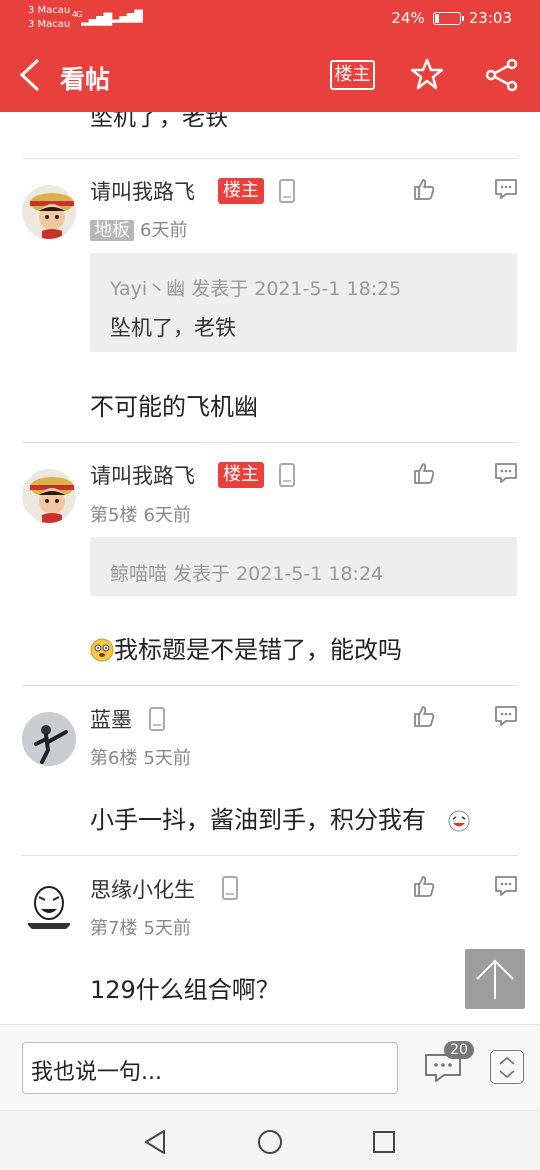 The image size is (540, 1170). What do you see at coordinates (49, 24) in the screenshot?
I see `carrier-2: 3 Macau` at bounding box center [49, 24].